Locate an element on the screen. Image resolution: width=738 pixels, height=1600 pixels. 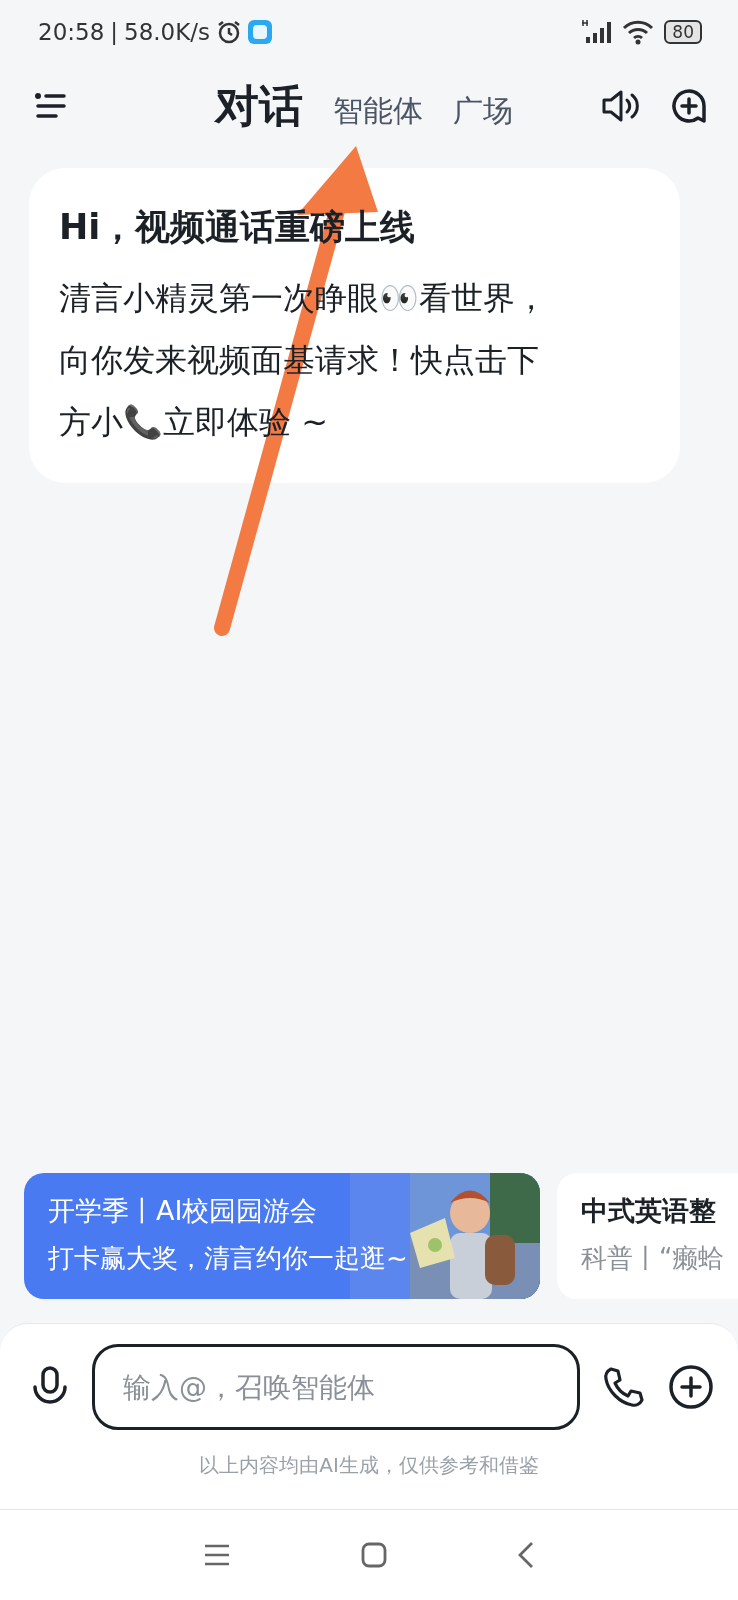
banner-subtitle: 科普丨“癞蛤 is located at coordinates (653, 1258).